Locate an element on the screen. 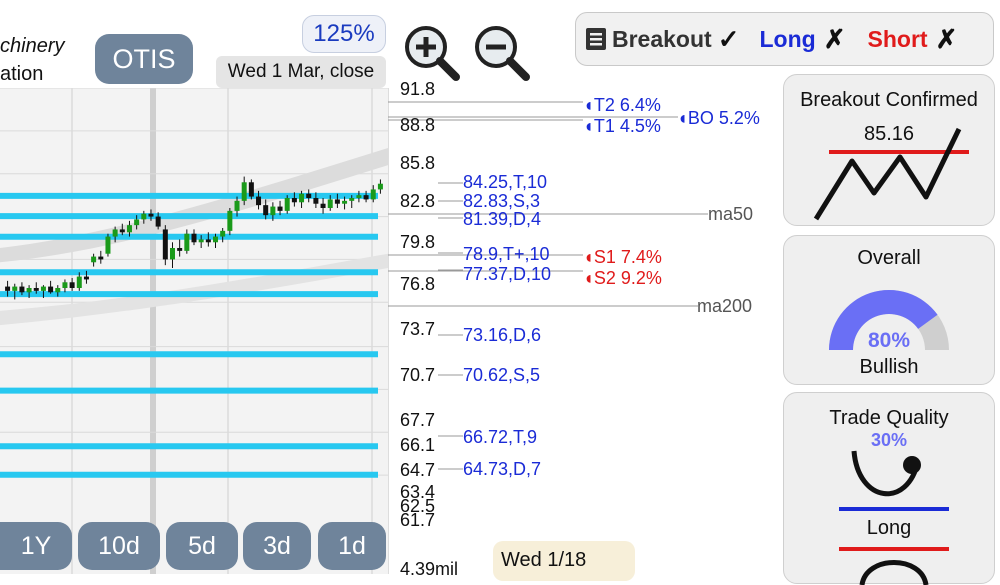 This screenshot has height=585, width=1000. overall-card: Overall 80% Bullish is located at coordinates (889, 310).